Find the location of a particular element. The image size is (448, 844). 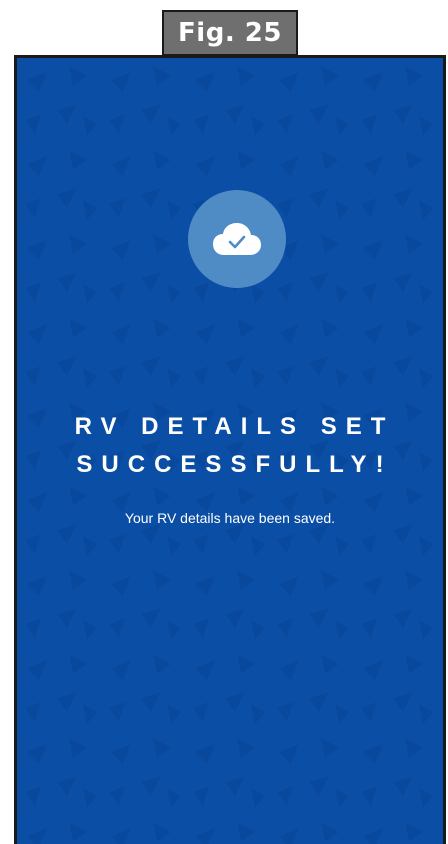

figure-label: Fig. 25 is located at coordinates (230, 33).